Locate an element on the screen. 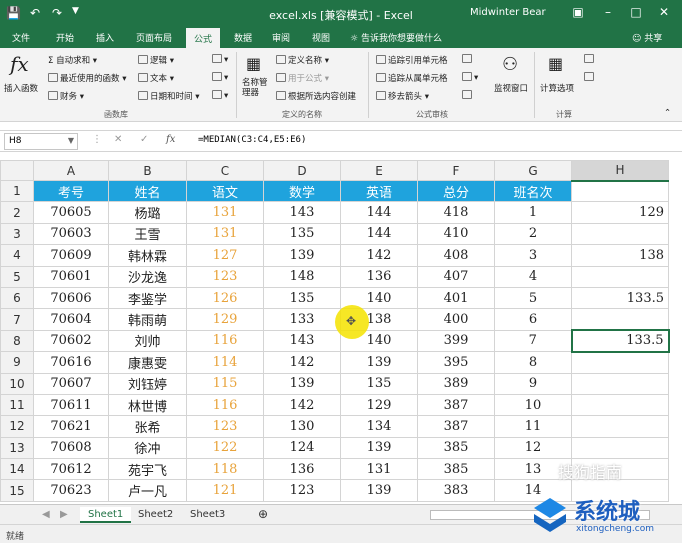 Image resolution: width=682 pixels, height=543 pixels. define-name-button: 定义名称 ▾ is located at coordinates (302, 60).